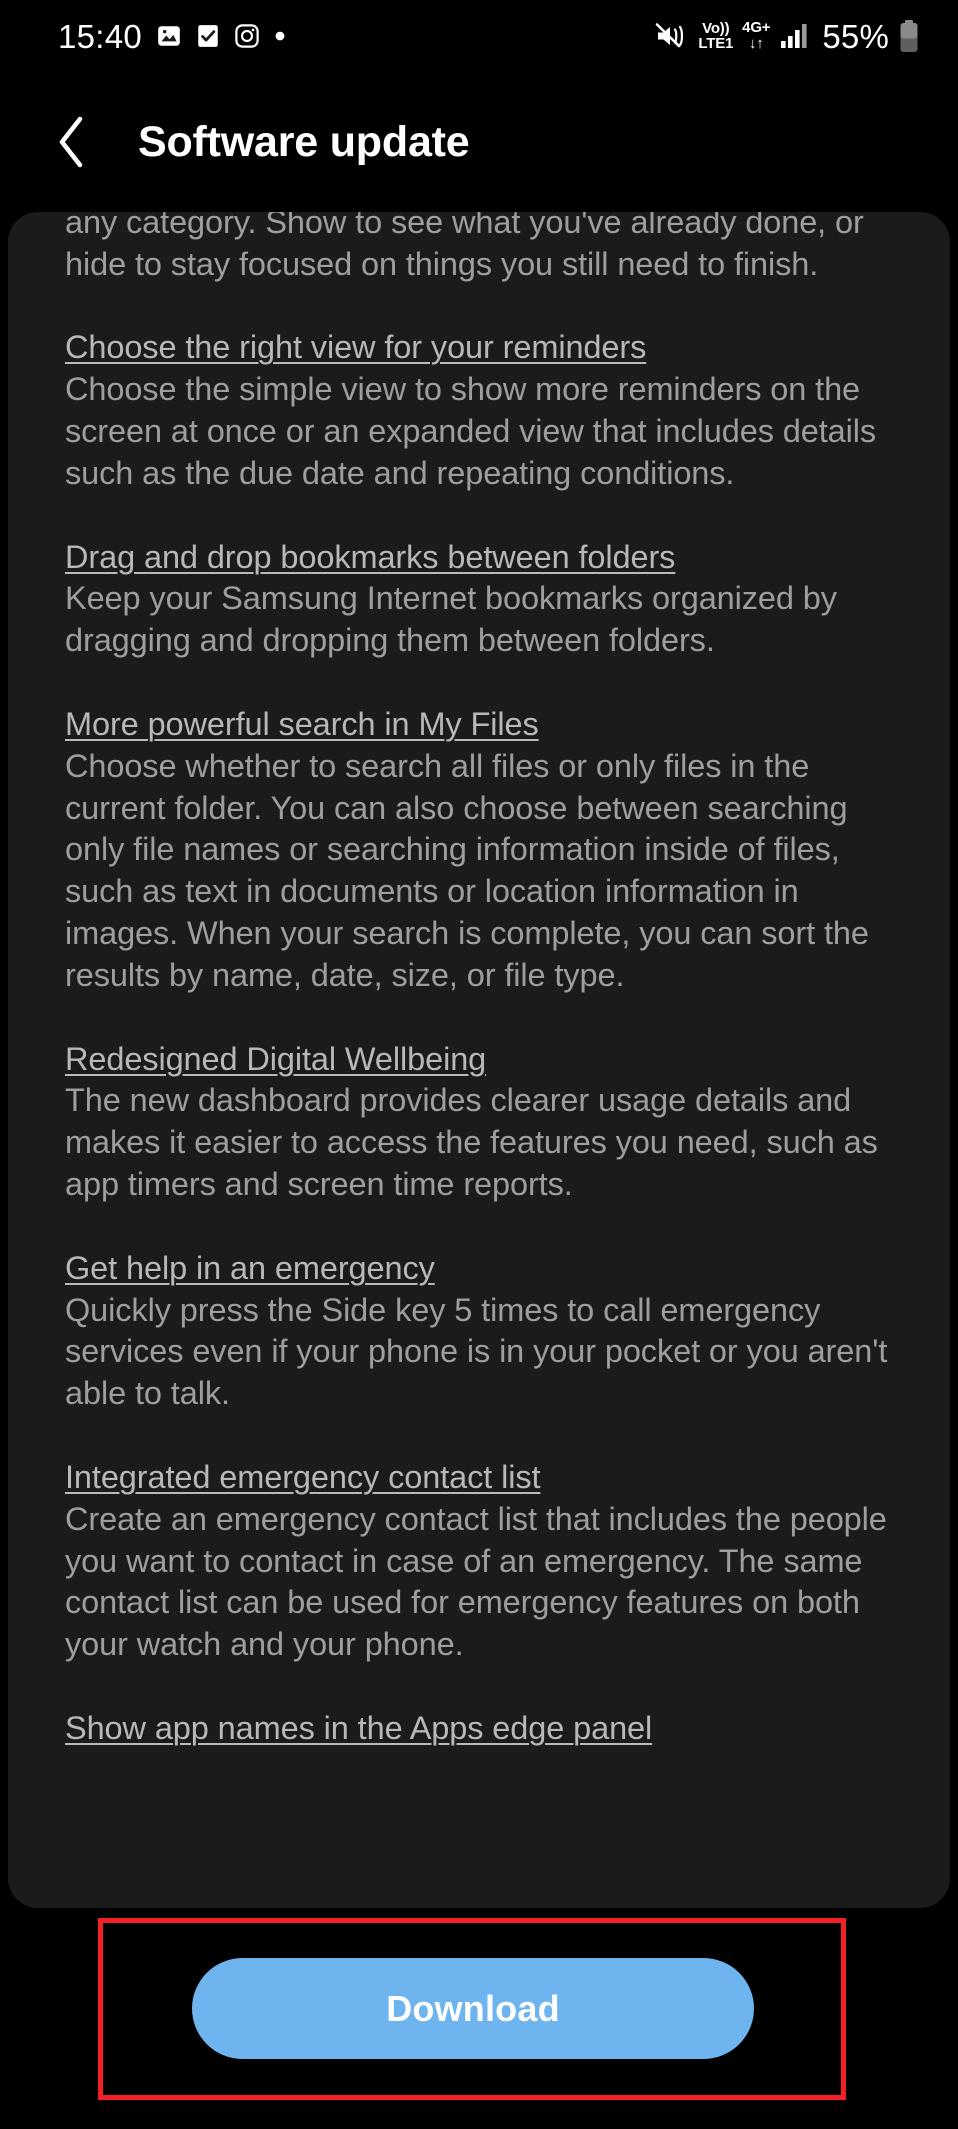  I want to click on network-icon: 4G+ ↓↑, so click(756, 36).